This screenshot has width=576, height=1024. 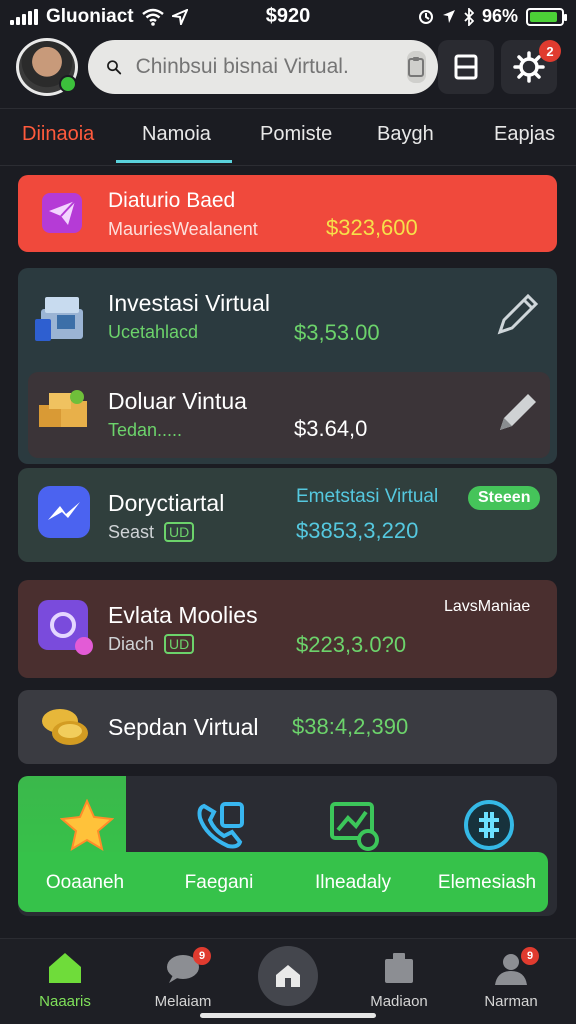 I want to click on nav-home: Naaaris, so click(x=65, y=980).